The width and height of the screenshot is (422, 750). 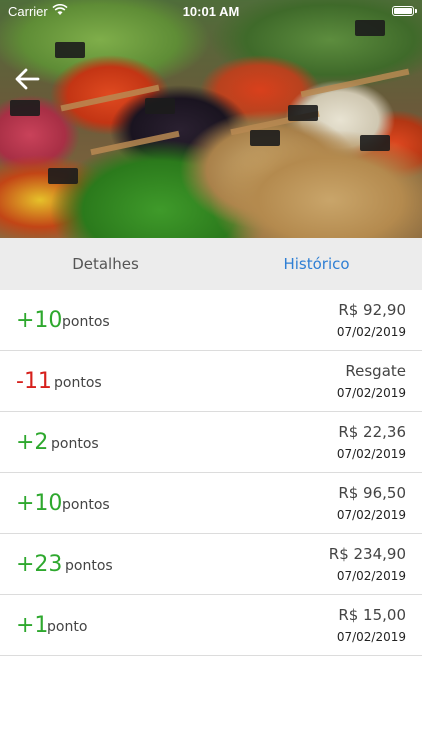 I want to click on points-value: +1, so click(x=32, y=625).